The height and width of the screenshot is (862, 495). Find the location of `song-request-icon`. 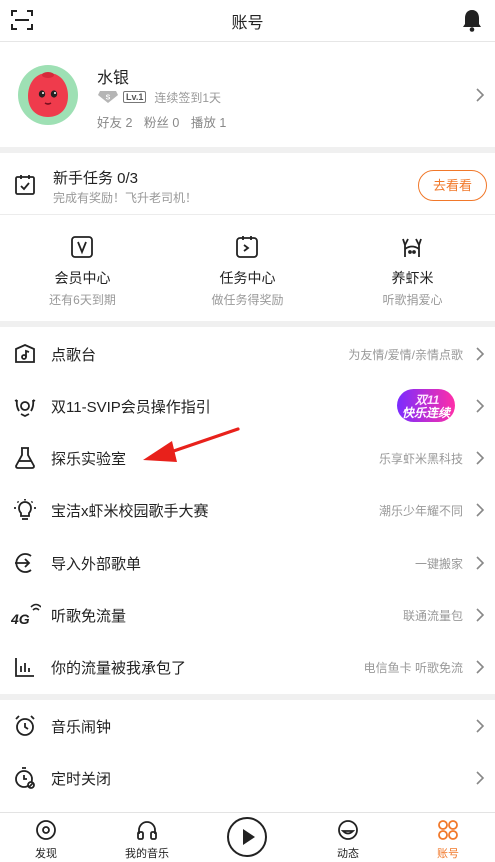

song-request-icon is located at coordinates (25, 353).